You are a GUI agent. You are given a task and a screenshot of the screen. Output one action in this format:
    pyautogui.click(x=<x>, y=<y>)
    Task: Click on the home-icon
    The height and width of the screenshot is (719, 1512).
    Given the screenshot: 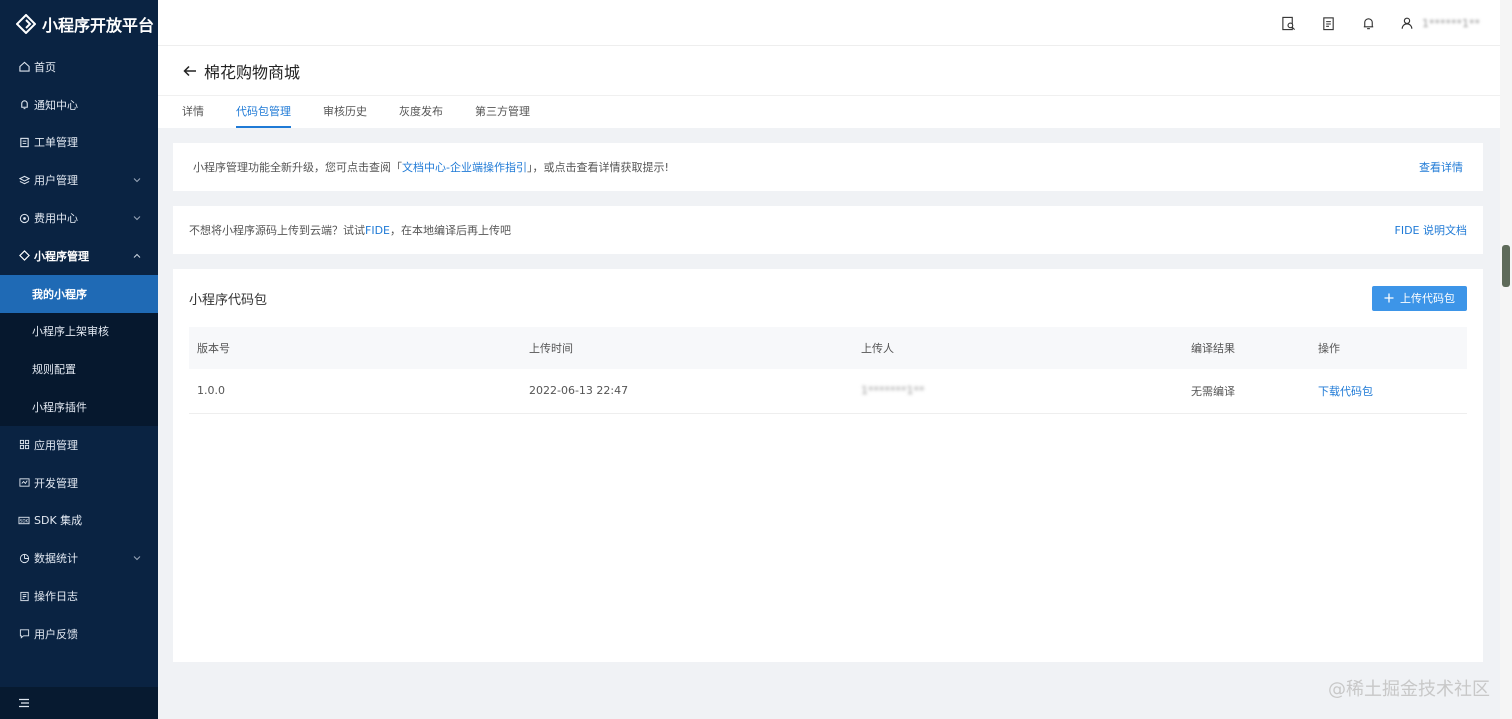 What is the action you would take?
    pyautogui.click(x=24, y=67)
    